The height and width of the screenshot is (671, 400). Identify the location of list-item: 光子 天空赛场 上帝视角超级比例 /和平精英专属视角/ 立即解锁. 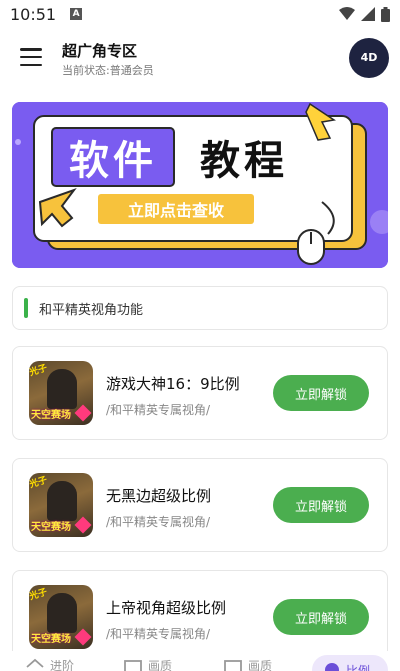
(200, 610).